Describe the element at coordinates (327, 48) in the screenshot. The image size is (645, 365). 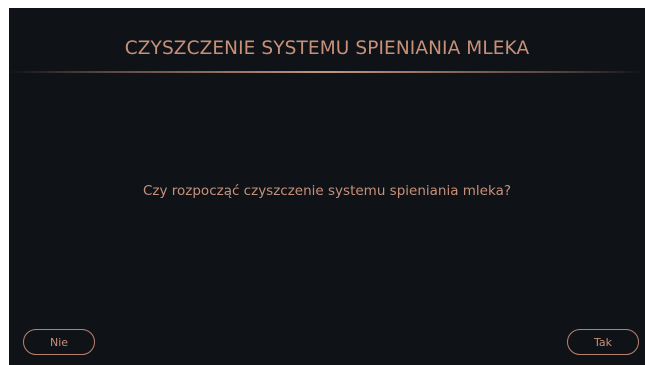
I see `screen-title: CZYSZCZENIE SYSTEMU SPIENIANIA MLEKA` at that location.